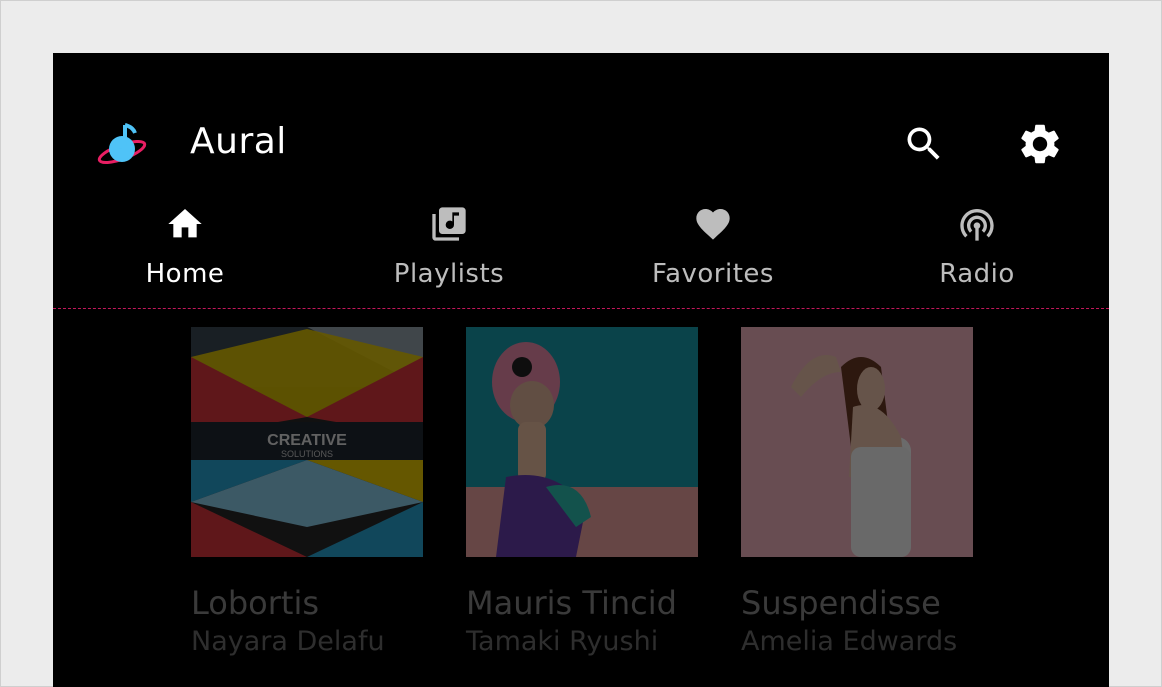  What do you see at coordinates (977, 253) in the screenshot?
I see `tab-radio: Radio` at bounding box center [977, 253].